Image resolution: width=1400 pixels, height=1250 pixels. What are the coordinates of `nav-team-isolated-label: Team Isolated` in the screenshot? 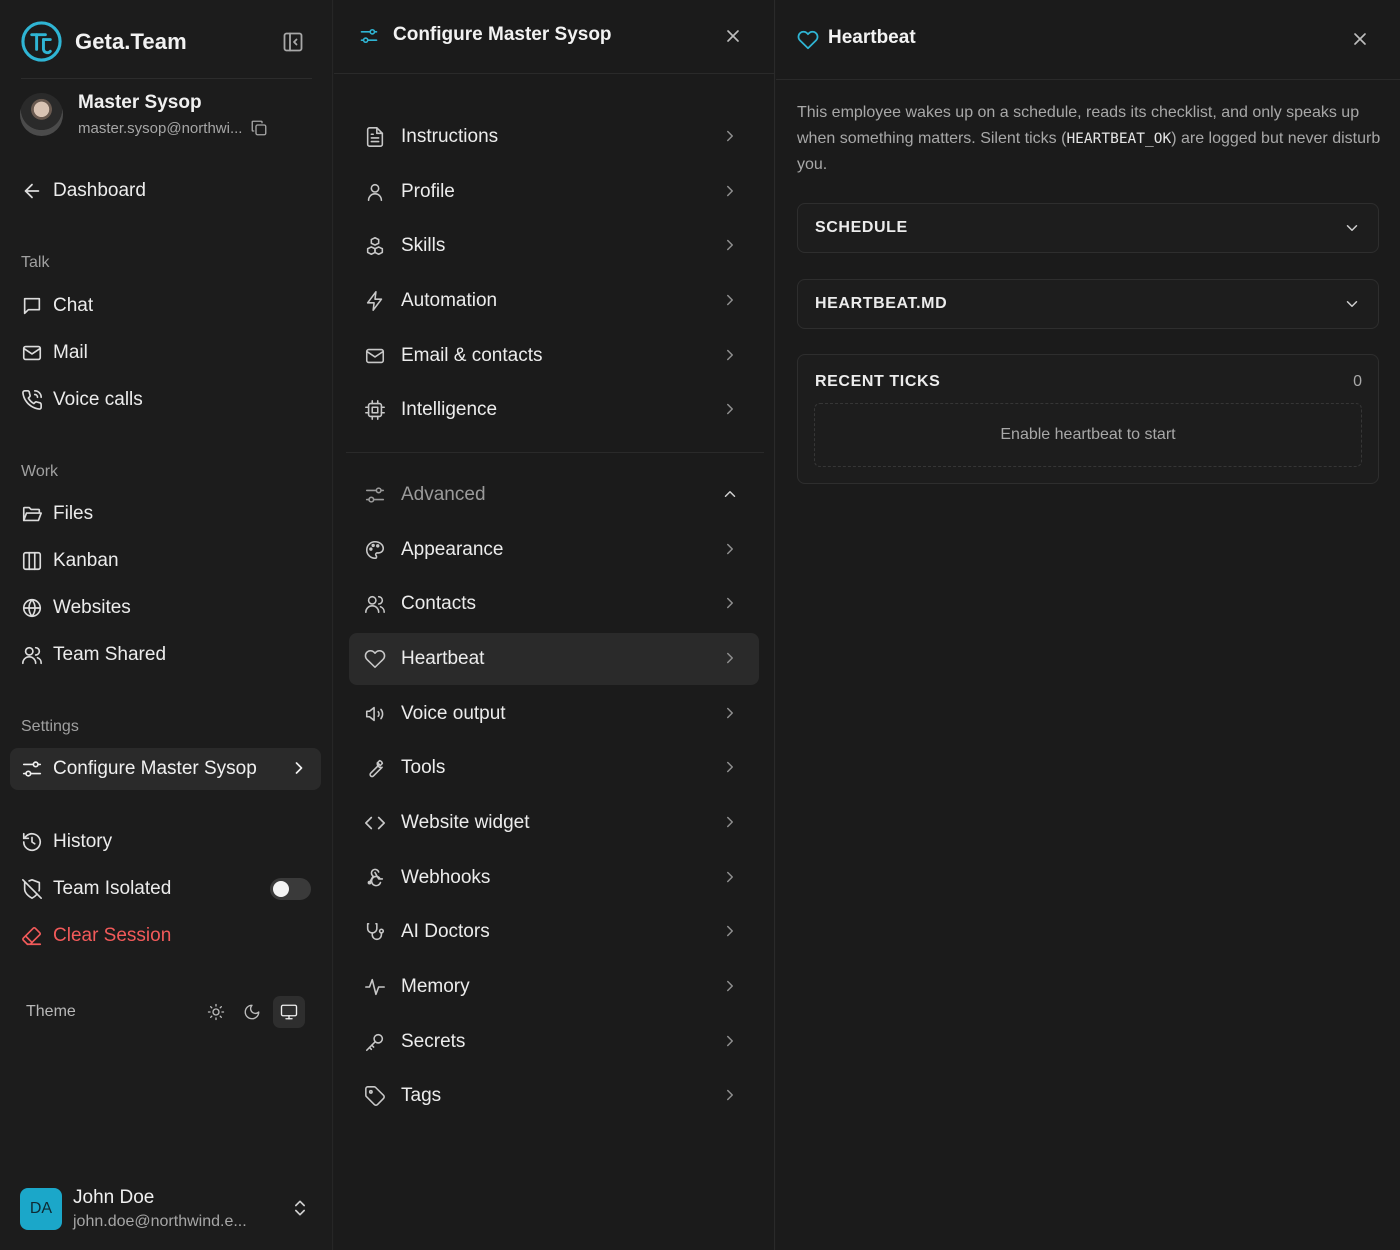 It's located at (112, 888).